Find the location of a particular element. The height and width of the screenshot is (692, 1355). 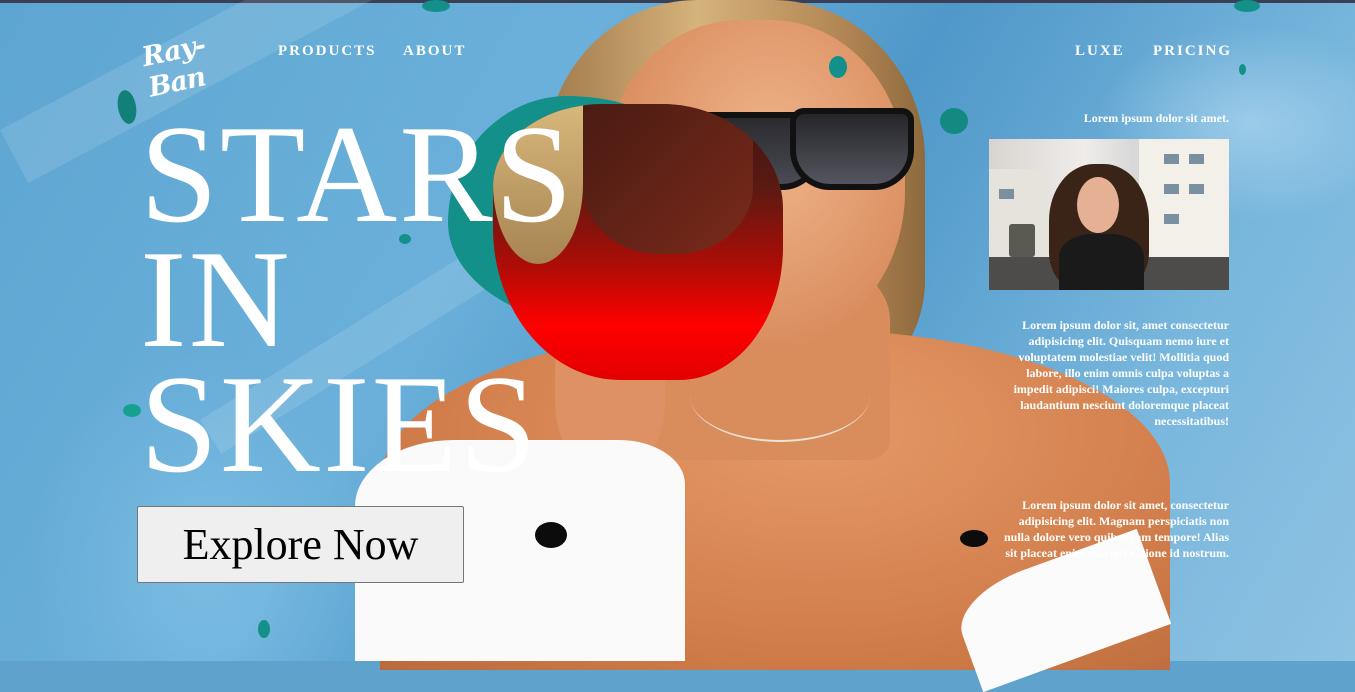

thumbnail-image is located at coordinates (1109, 214).